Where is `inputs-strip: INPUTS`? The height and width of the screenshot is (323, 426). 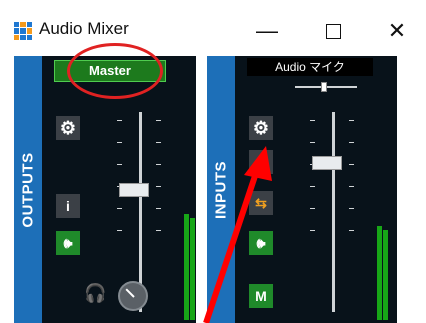
inputs-strip: INPUTS is located at coordinates (221, 189).